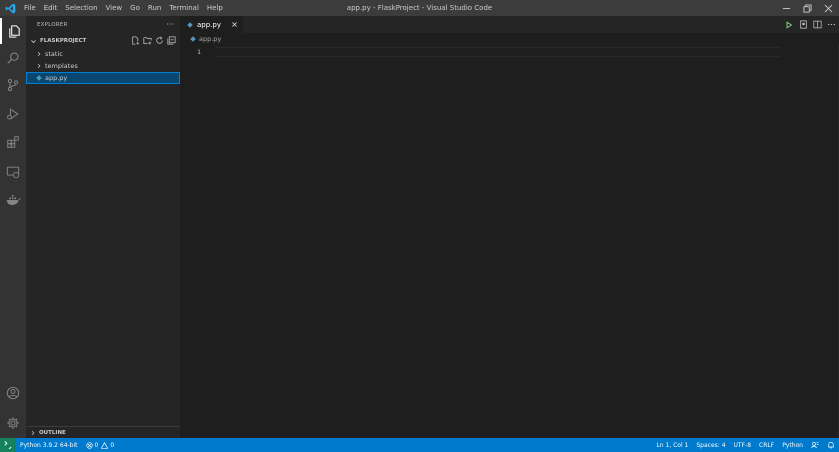 This screenshot has height=452, width=839. What do you see at coordinates (498, 52) in the screenshot?
I see `current-line-highlight` at bounding box center [498, 52].